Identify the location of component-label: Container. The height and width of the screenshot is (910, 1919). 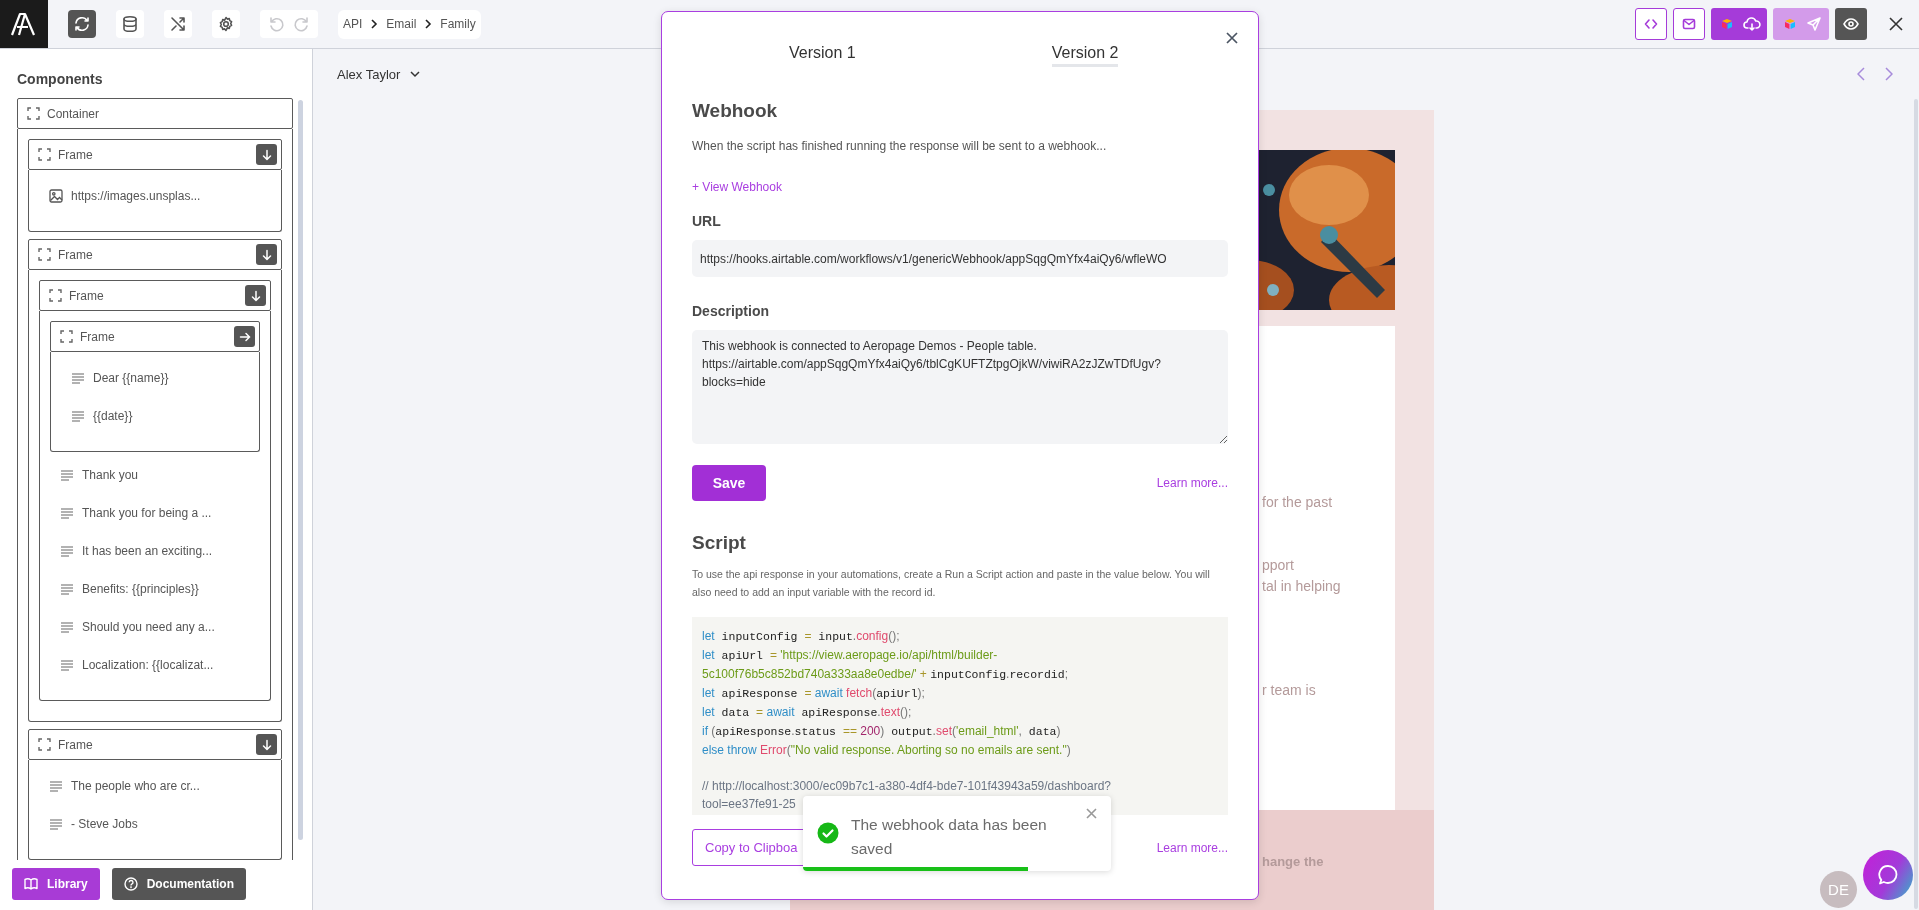
(167, 113).